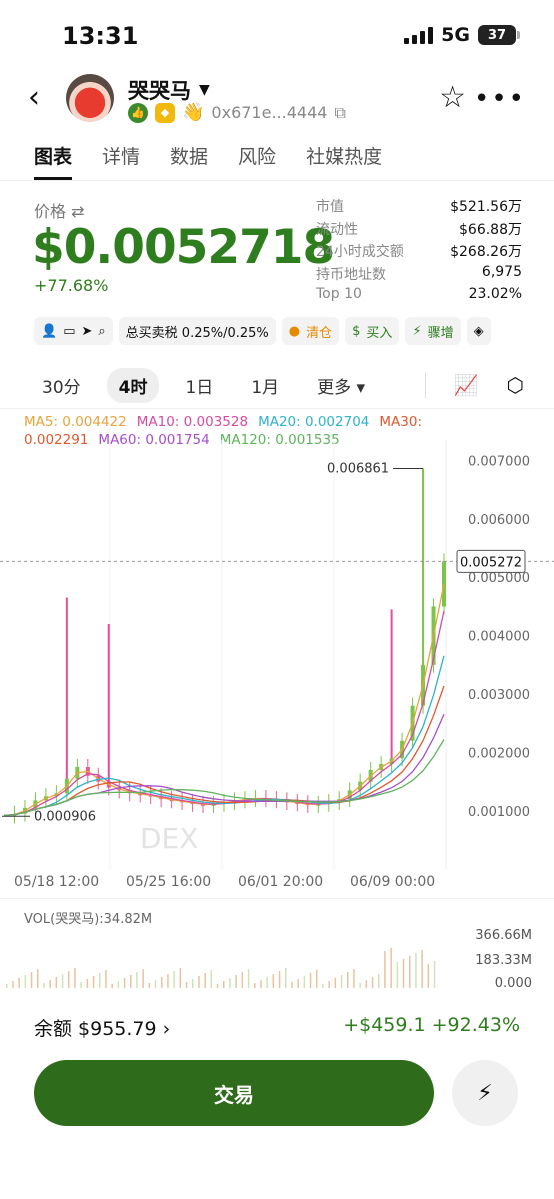 The width and height of the screenshot is (554, 1199). I want to click on bolt-icon: ⚡, so click(485, 1093).